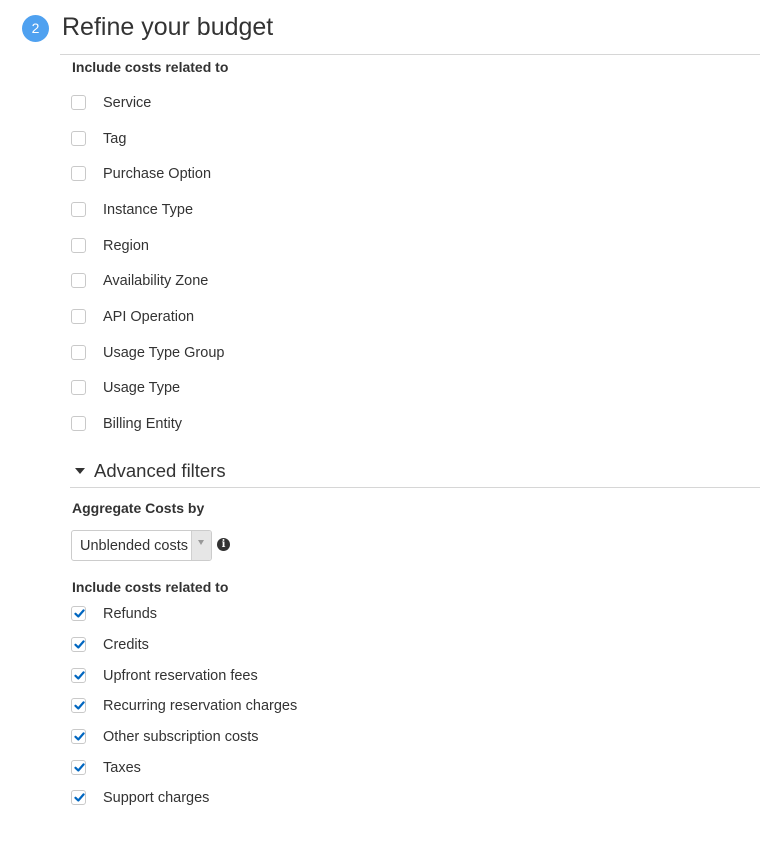 The width and height of the screenshot is (760, 847). Describe the element at coordinates (271, 737) in the screenshot. I see `checkbox-other-subscription-costs: Other subscription costs` at that location.